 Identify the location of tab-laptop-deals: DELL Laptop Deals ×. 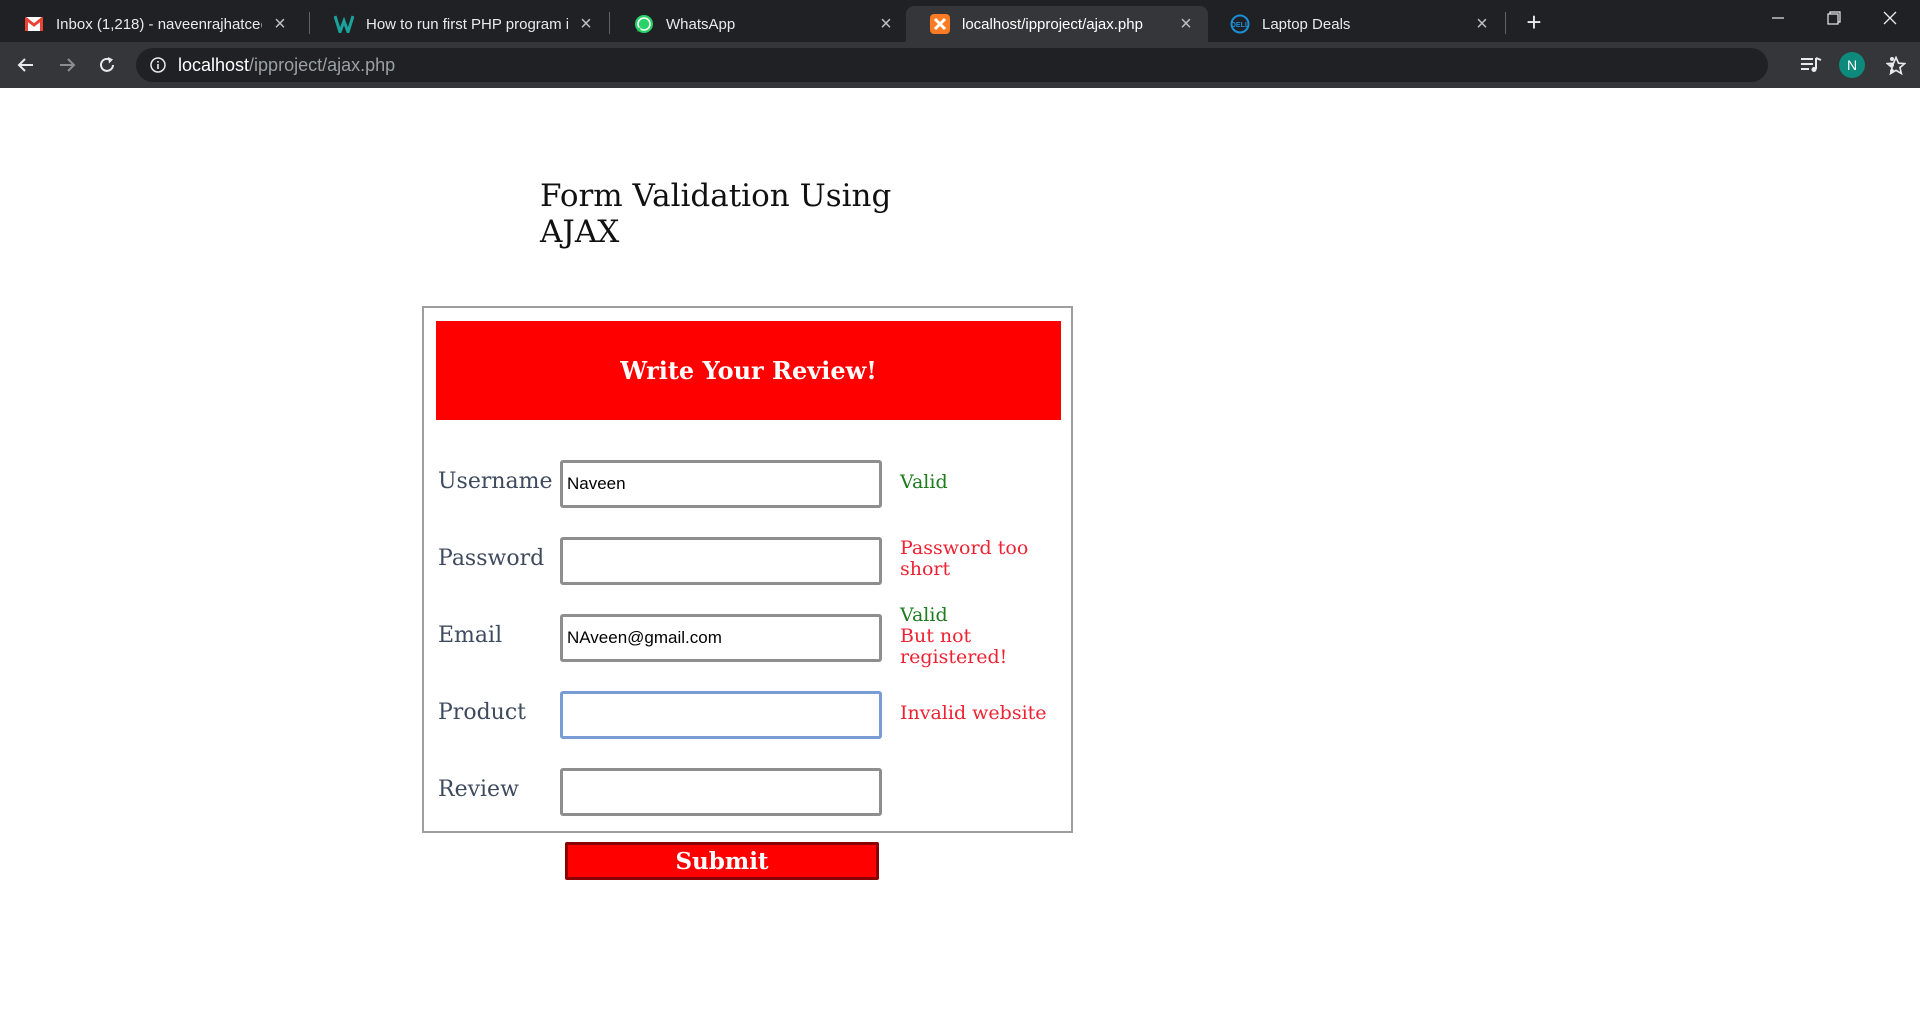
(1355, 24).